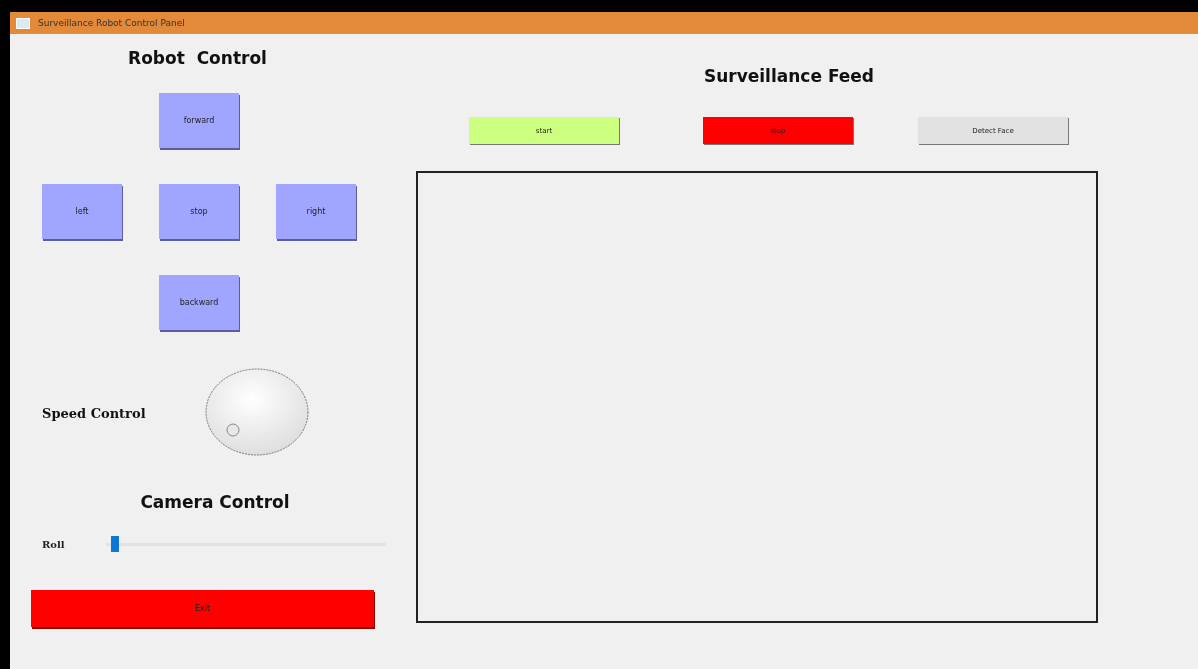  What do you see at coordinates (215, 502) in the screenshot?
I see `section-heading: Camera Control` at bounding box center [215, 502].